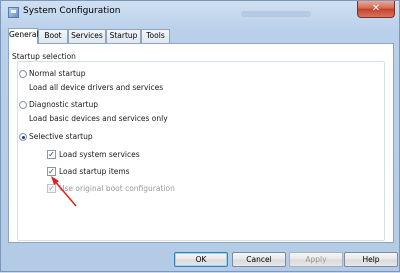 The height and width of the screenshot is (273, 400). I want to click on arrow-shaft, so click(64, 192).